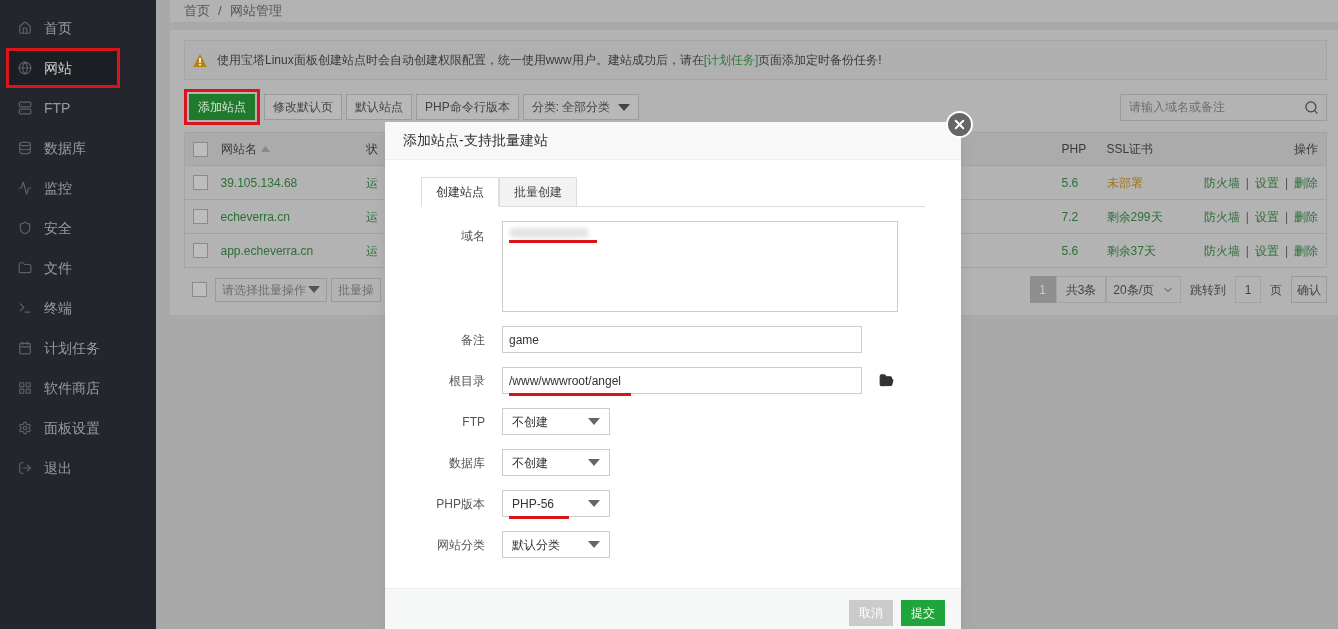 This screenshot has height=629, width=1338. What do you see at coordinates (460, 192) in the screenshot?
I see `dialog-tab: 创建站点` at bounding box center [460, 192].